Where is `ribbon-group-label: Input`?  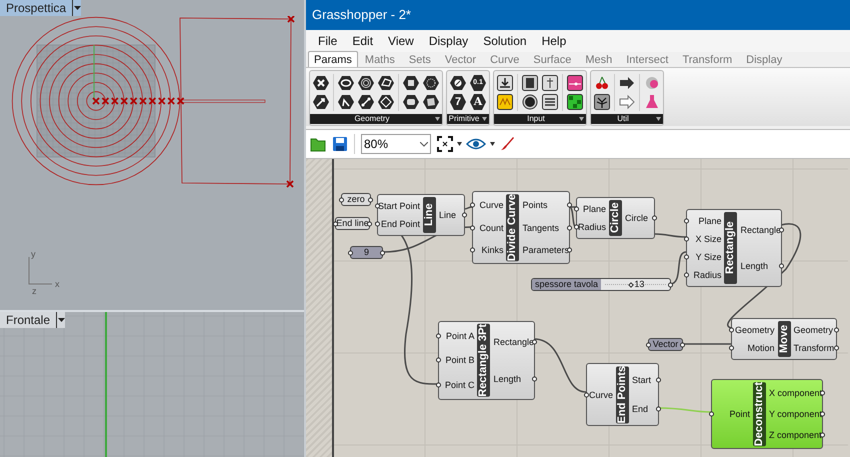 ribbon-group-label: Input is located at coordinates (536, 119).